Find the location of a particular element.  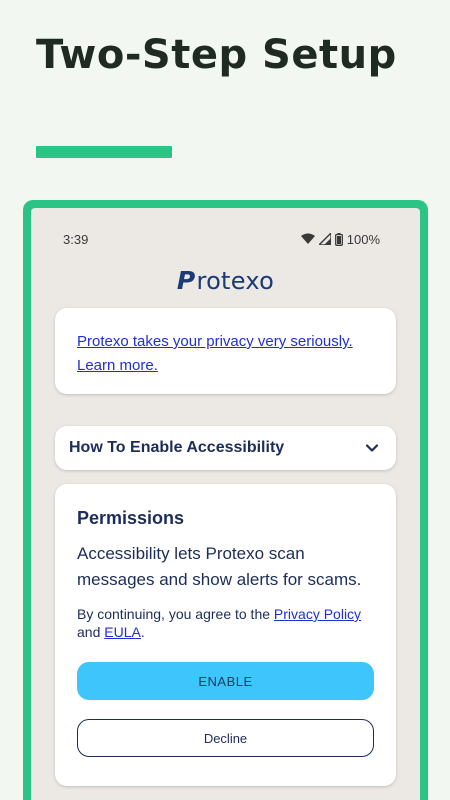

page-headline: Two-Step Setup is located at coordinates (216, 55).